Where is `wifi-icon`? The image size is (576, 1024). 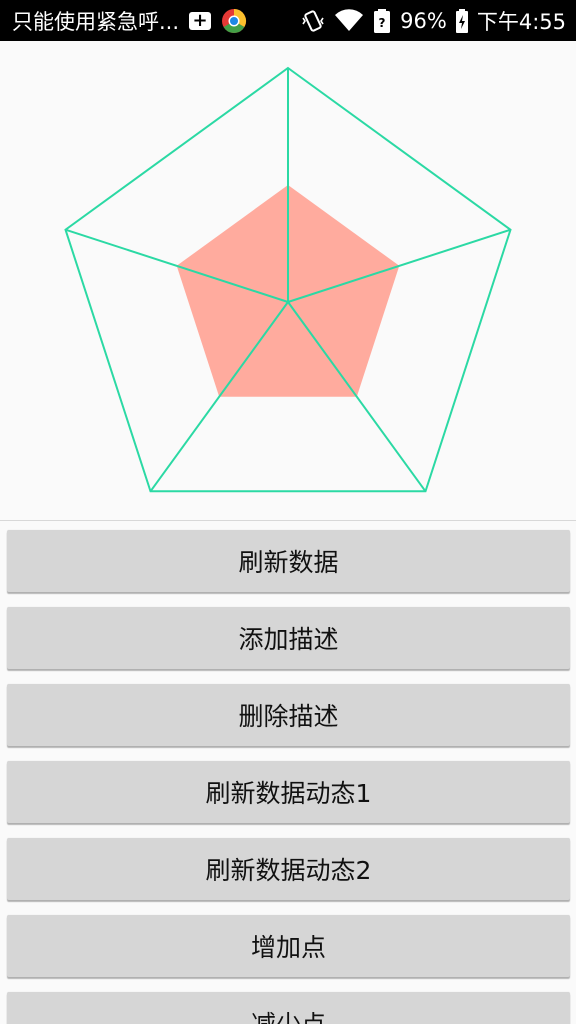 wifi-icon is located at coordinates (349, 20).